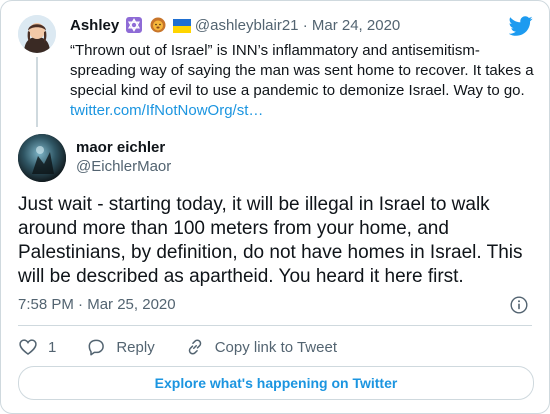 The width and height of the screenshot is (550, 414). I want to click on main-author-name: maor eichler, so click(120, 148).